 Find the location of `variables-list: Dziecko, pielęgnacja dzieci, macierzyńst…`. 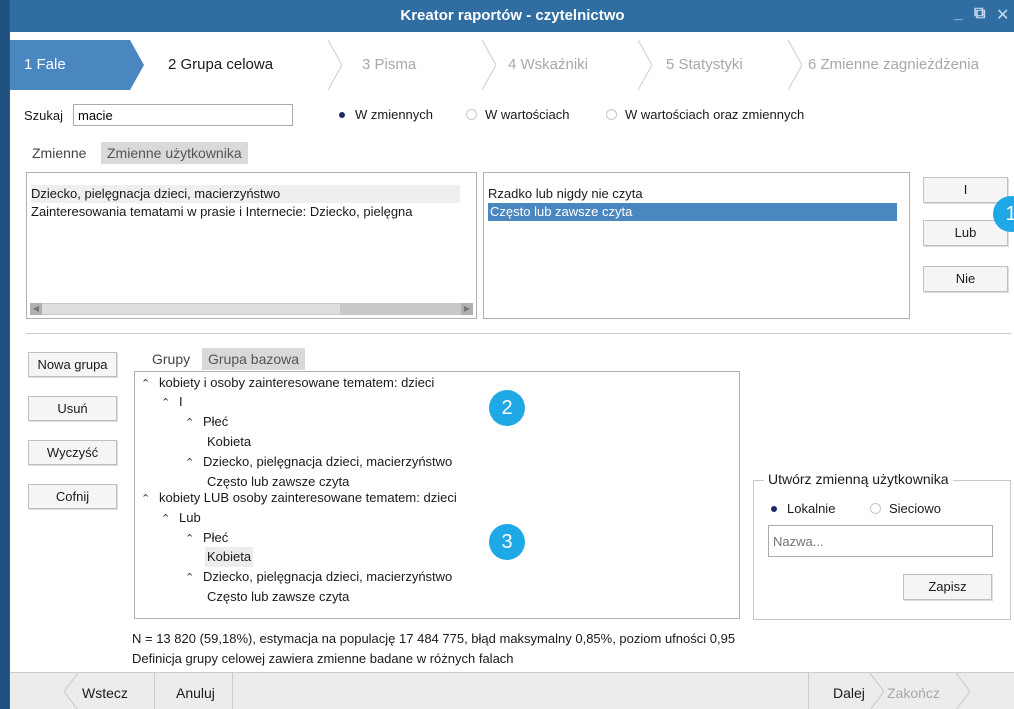

variables-list: Dziecko, pielęgnacja dzieci, macierzyńst… is located at coordinates (251, 245).